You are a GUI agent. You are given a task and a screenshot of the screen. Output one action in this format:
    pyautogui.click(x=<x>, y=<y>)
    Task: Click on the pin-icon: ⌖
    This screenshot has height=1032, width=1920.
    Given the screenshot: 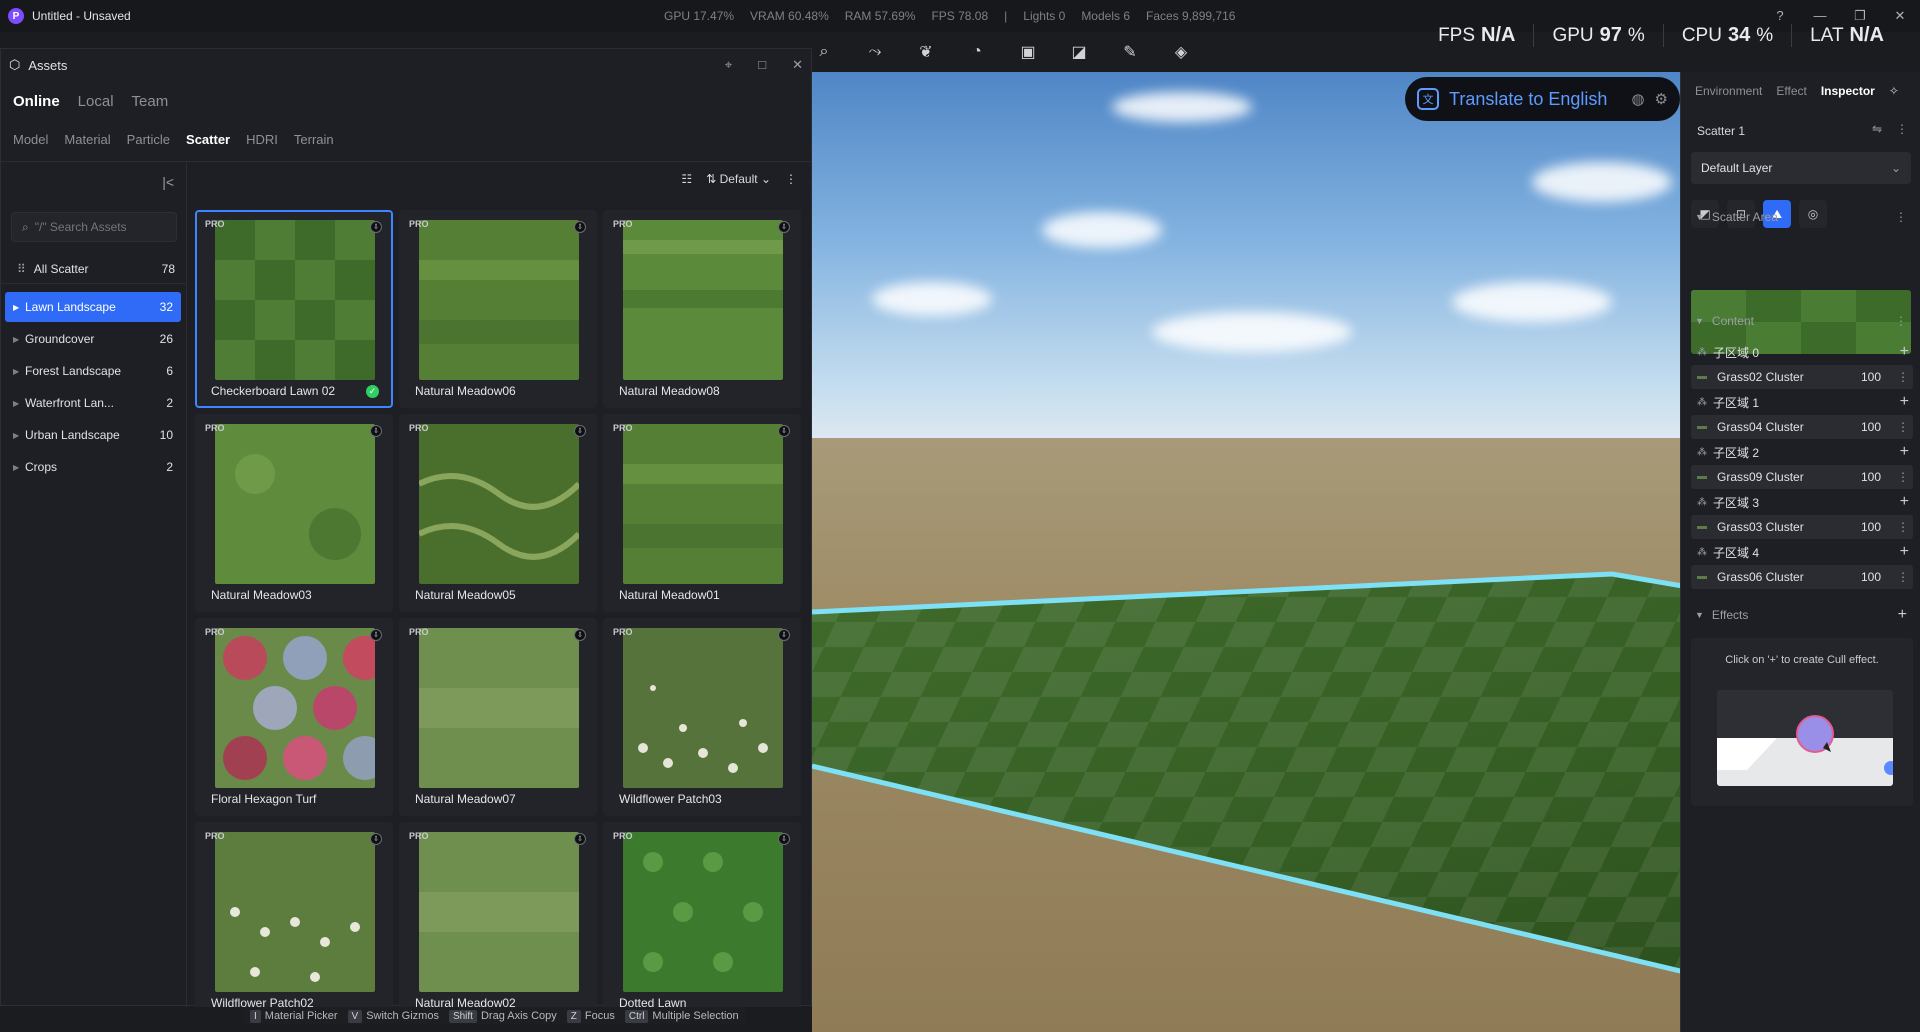 What is the action you would take?
    pyautogui.click(x=728, y=65)
    